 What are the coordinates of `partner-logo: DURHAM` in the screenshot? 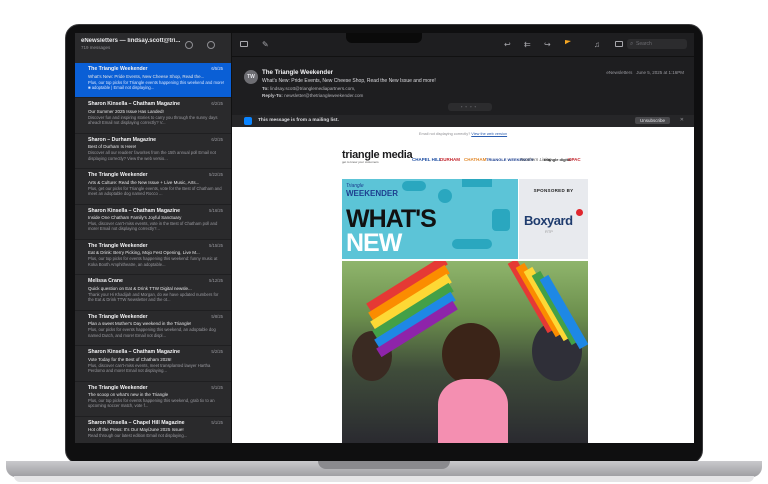 It's located at (450, 159).